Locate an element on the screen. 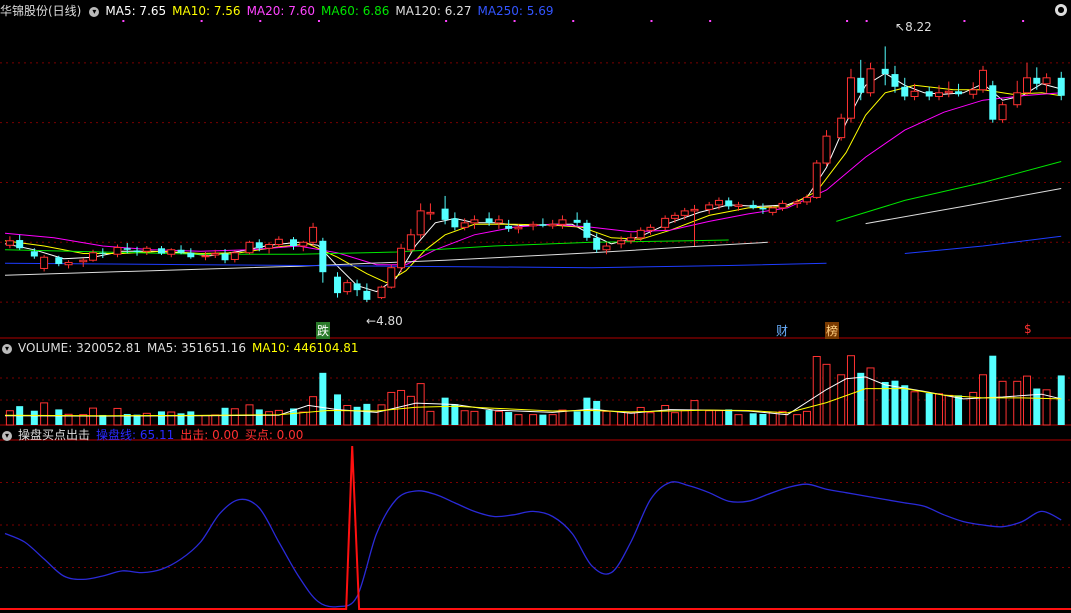  event-marker-1: 财 is located at coordinates (782, 330).